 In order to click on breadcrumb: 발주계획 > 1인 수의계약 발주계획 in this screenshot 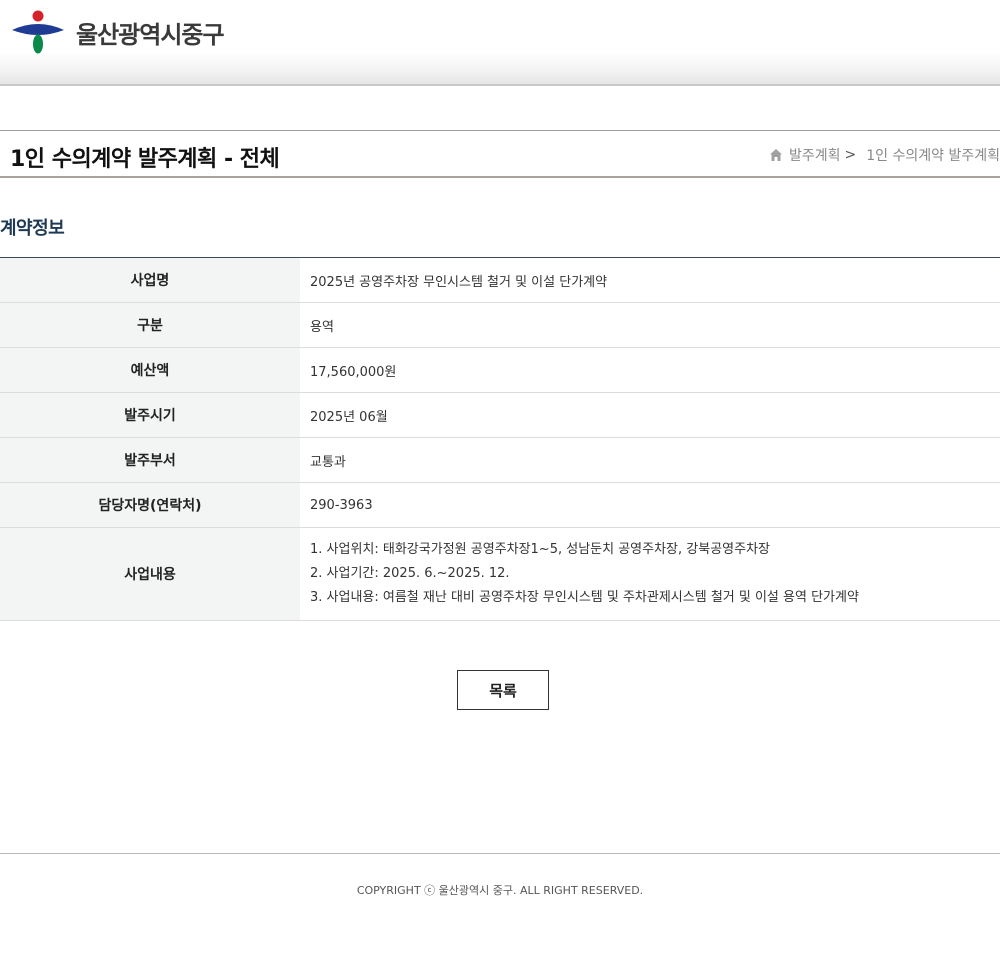, I will do `click(884, 155)`.